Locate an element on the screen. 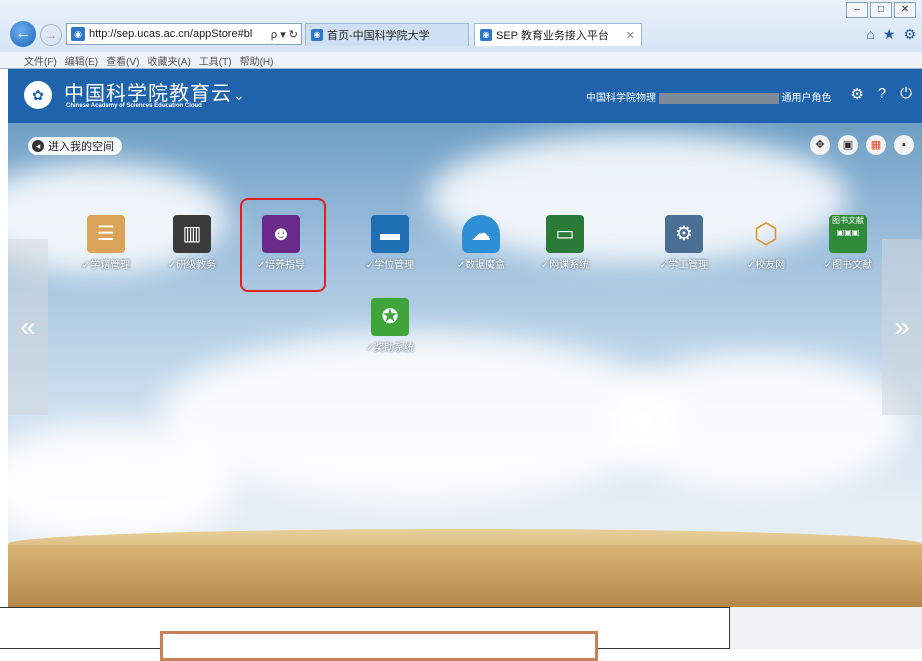 This screenshot has height=661, width=922. user-org: 中国科学院物理 is located at coordinates (621, 98).